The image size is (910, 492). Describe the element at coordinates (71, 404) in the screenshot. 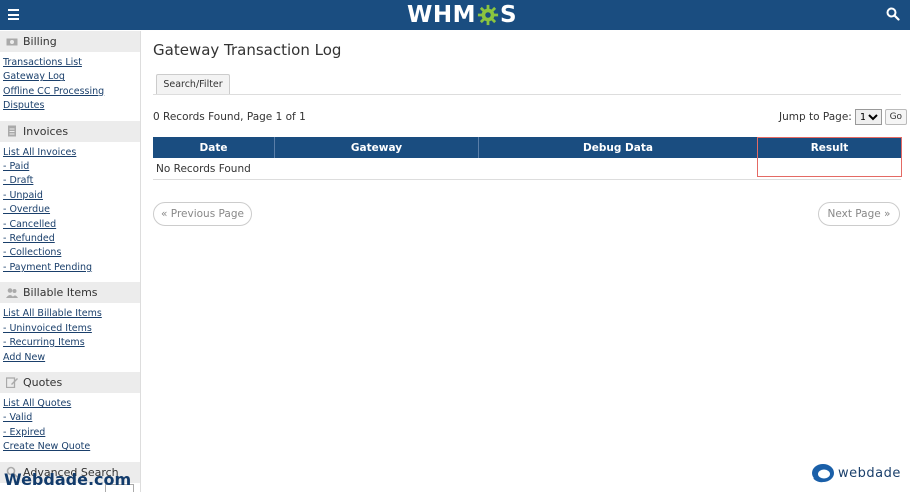

I see `sidebar-link-list-all-quotes: List All Quotes` at that location.